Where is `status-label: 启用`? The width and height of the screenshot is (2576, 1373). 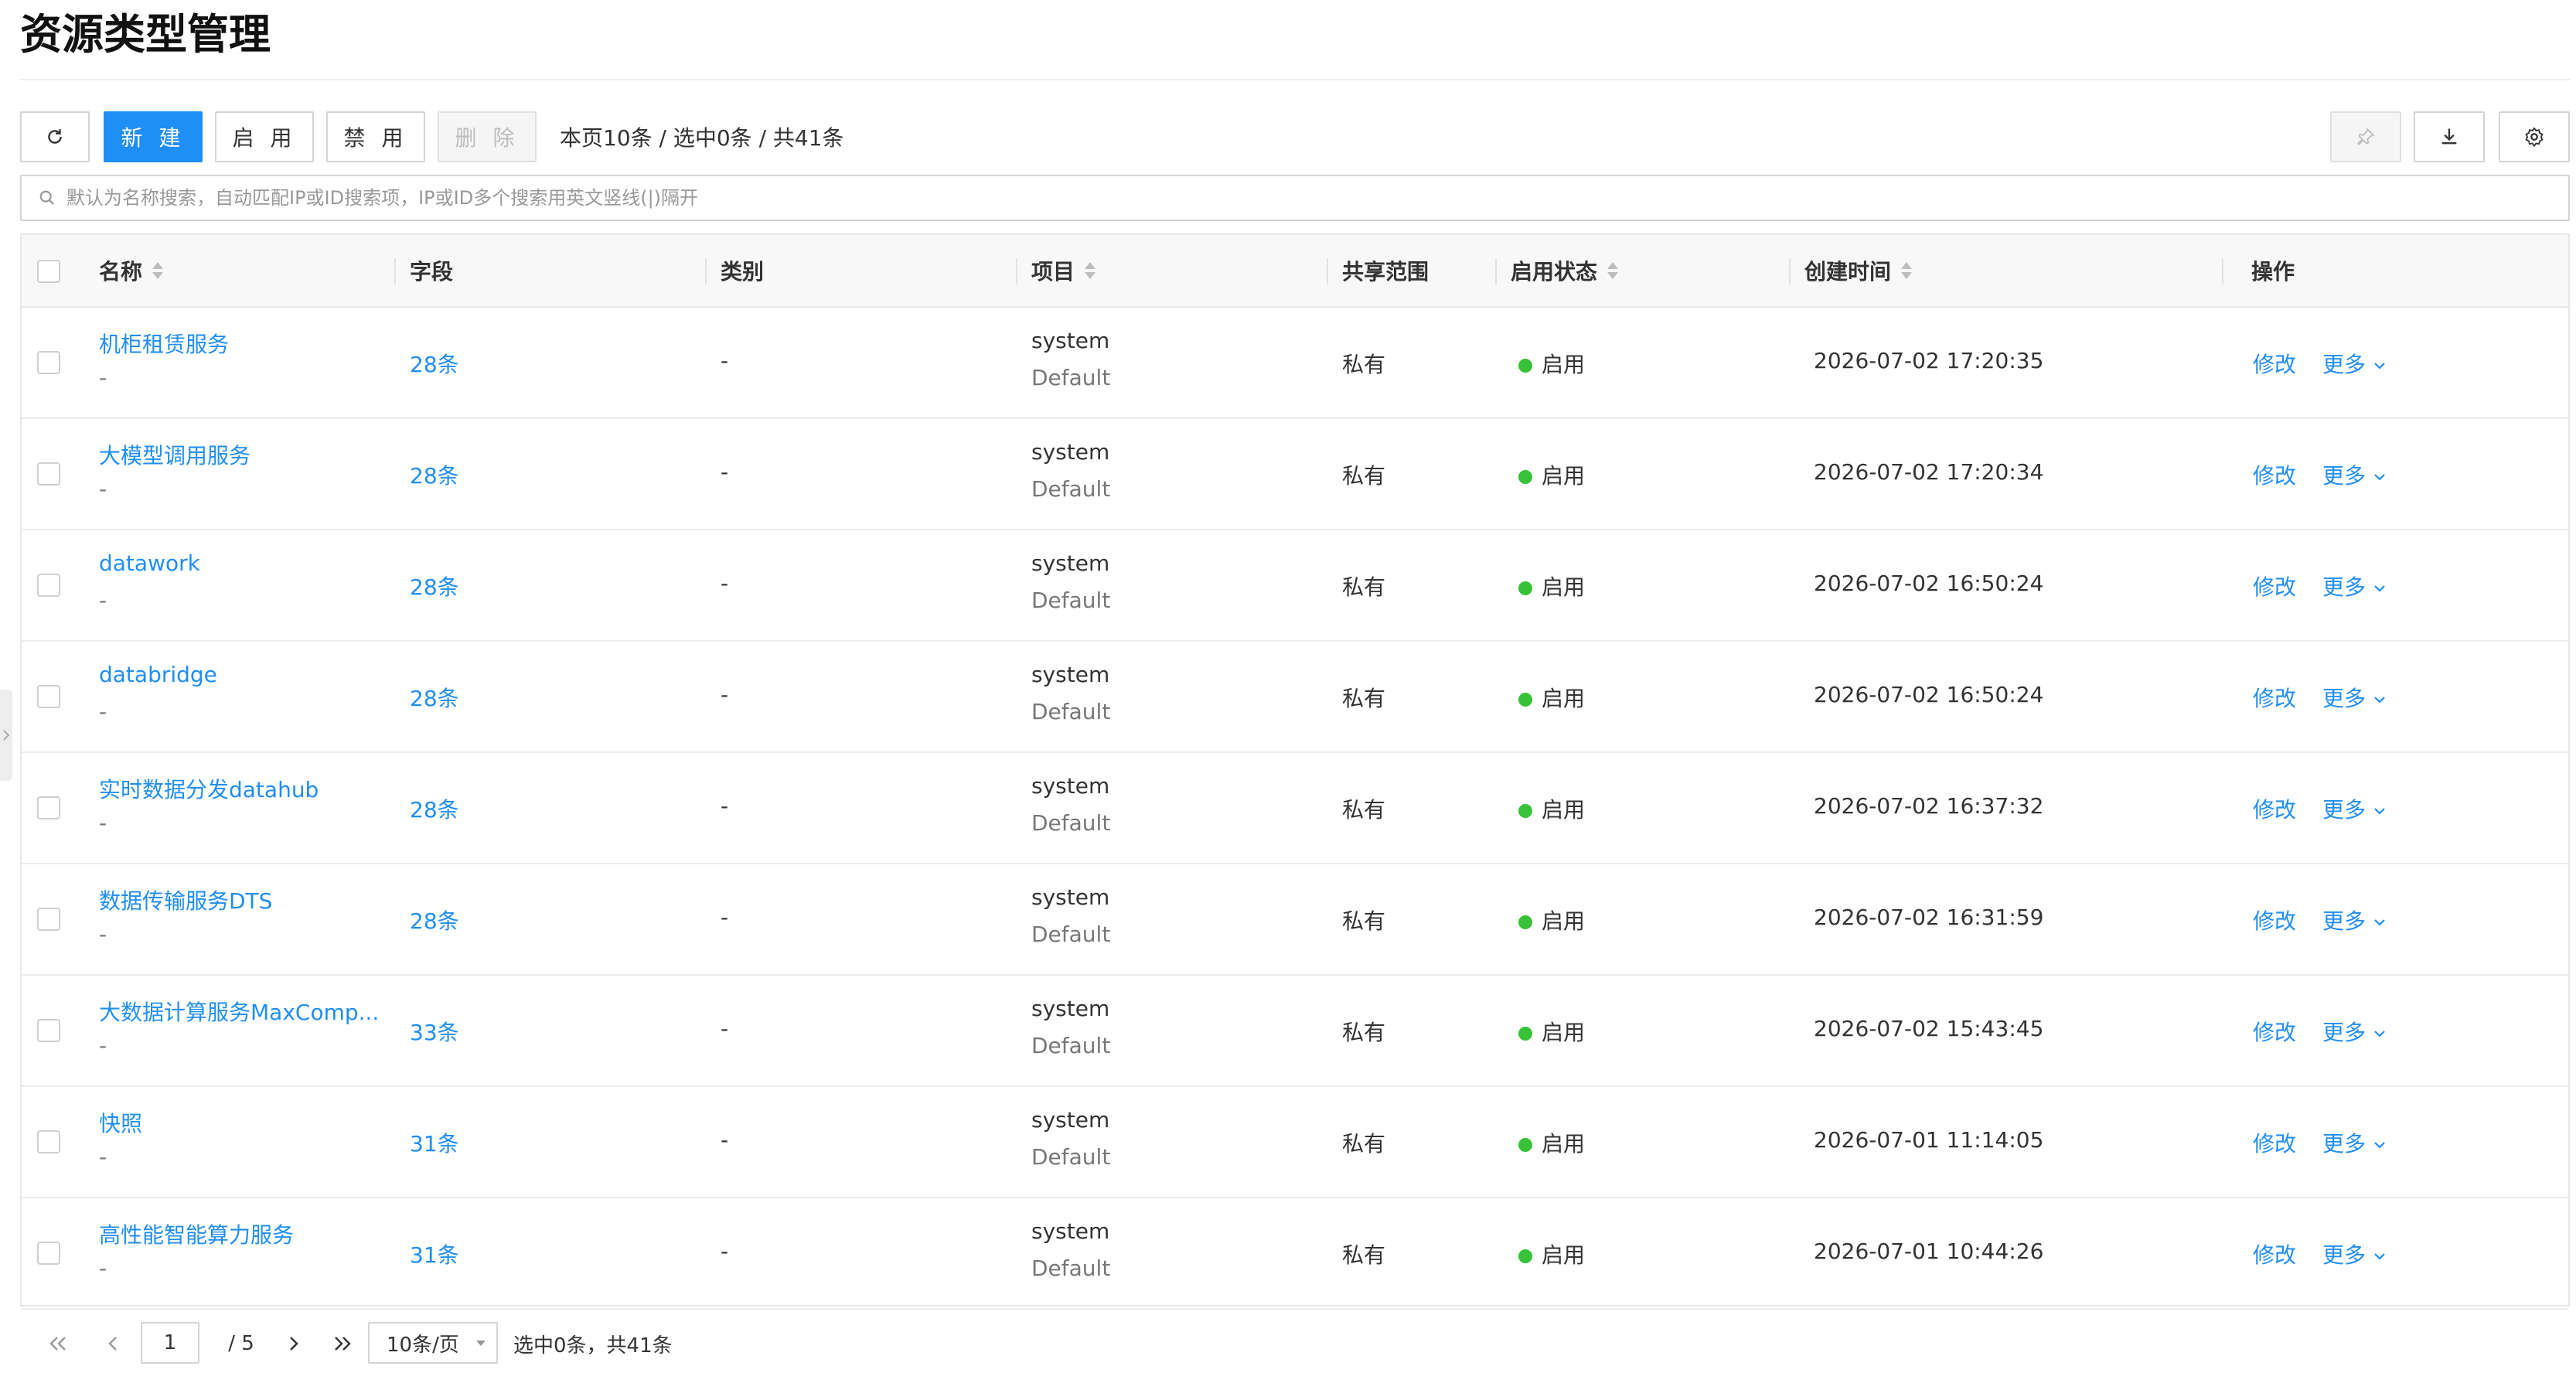 status-label: 启用 is located at coordinates (1564, 810).